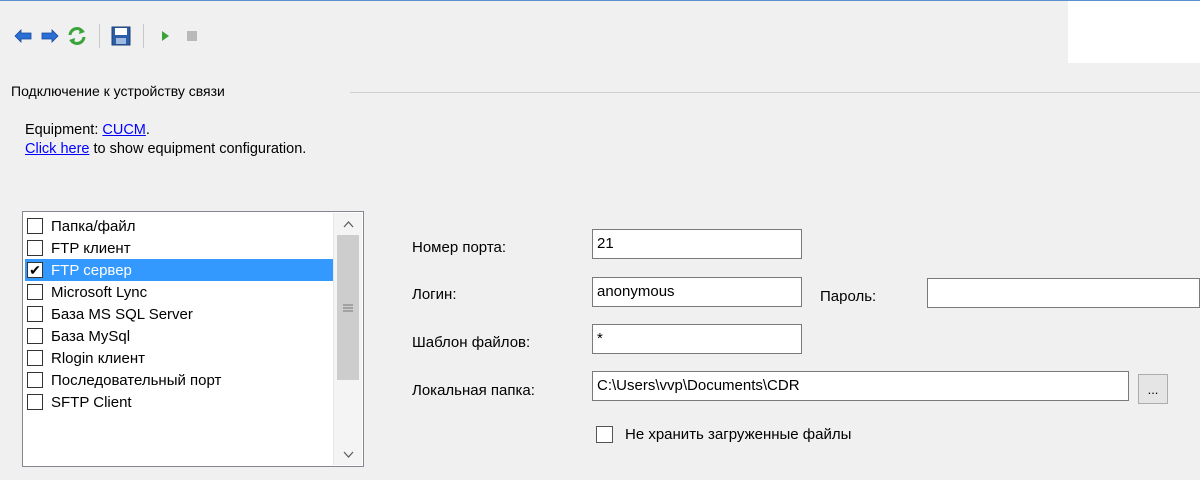 Image resolution: width=1200 pixels, height=480 pixels. Describe the element at coordinates (91, 248) in the screenshot. I see `list-item-label: FTP клиент` at that location.